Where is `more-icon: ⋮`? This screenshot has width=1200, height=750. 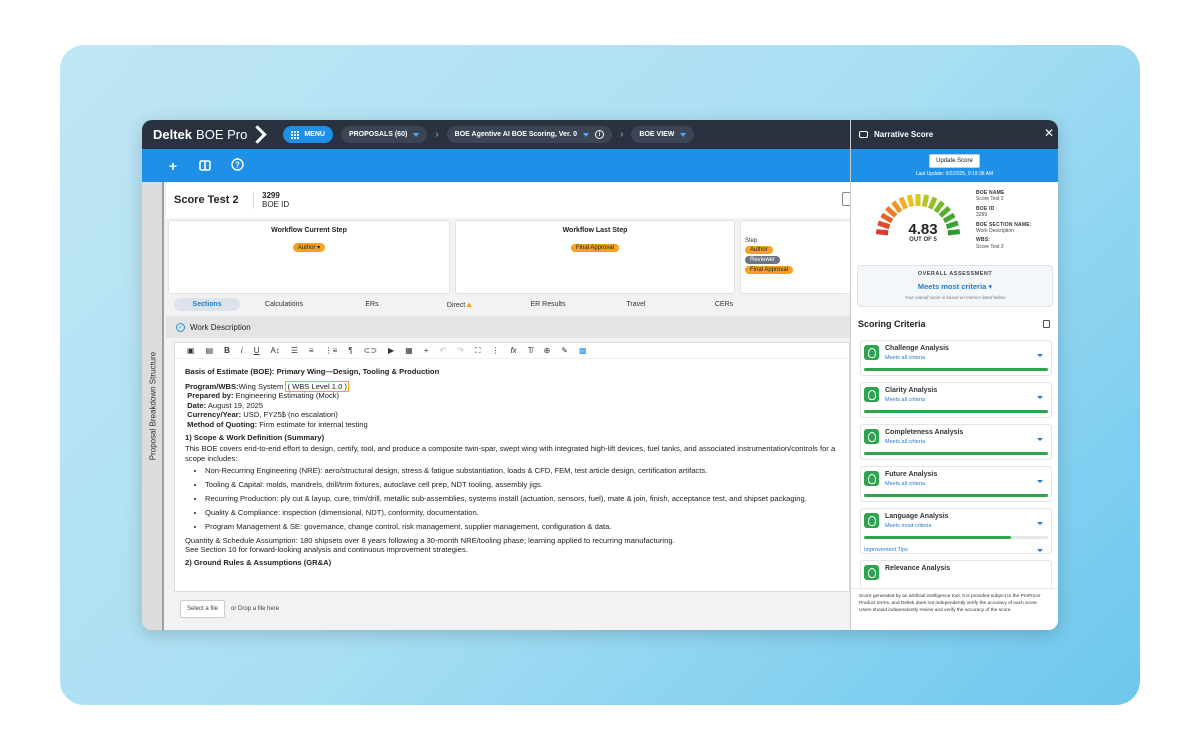
more-icon: ⋮ is located at coordinates (495, 350).